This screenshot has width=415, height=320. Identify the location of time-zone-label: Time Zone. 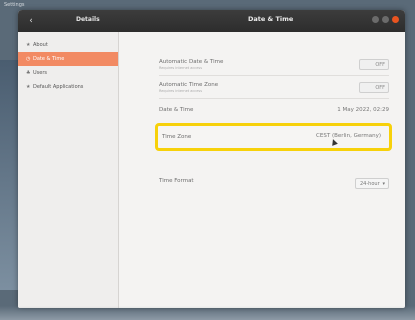
(177, 137).